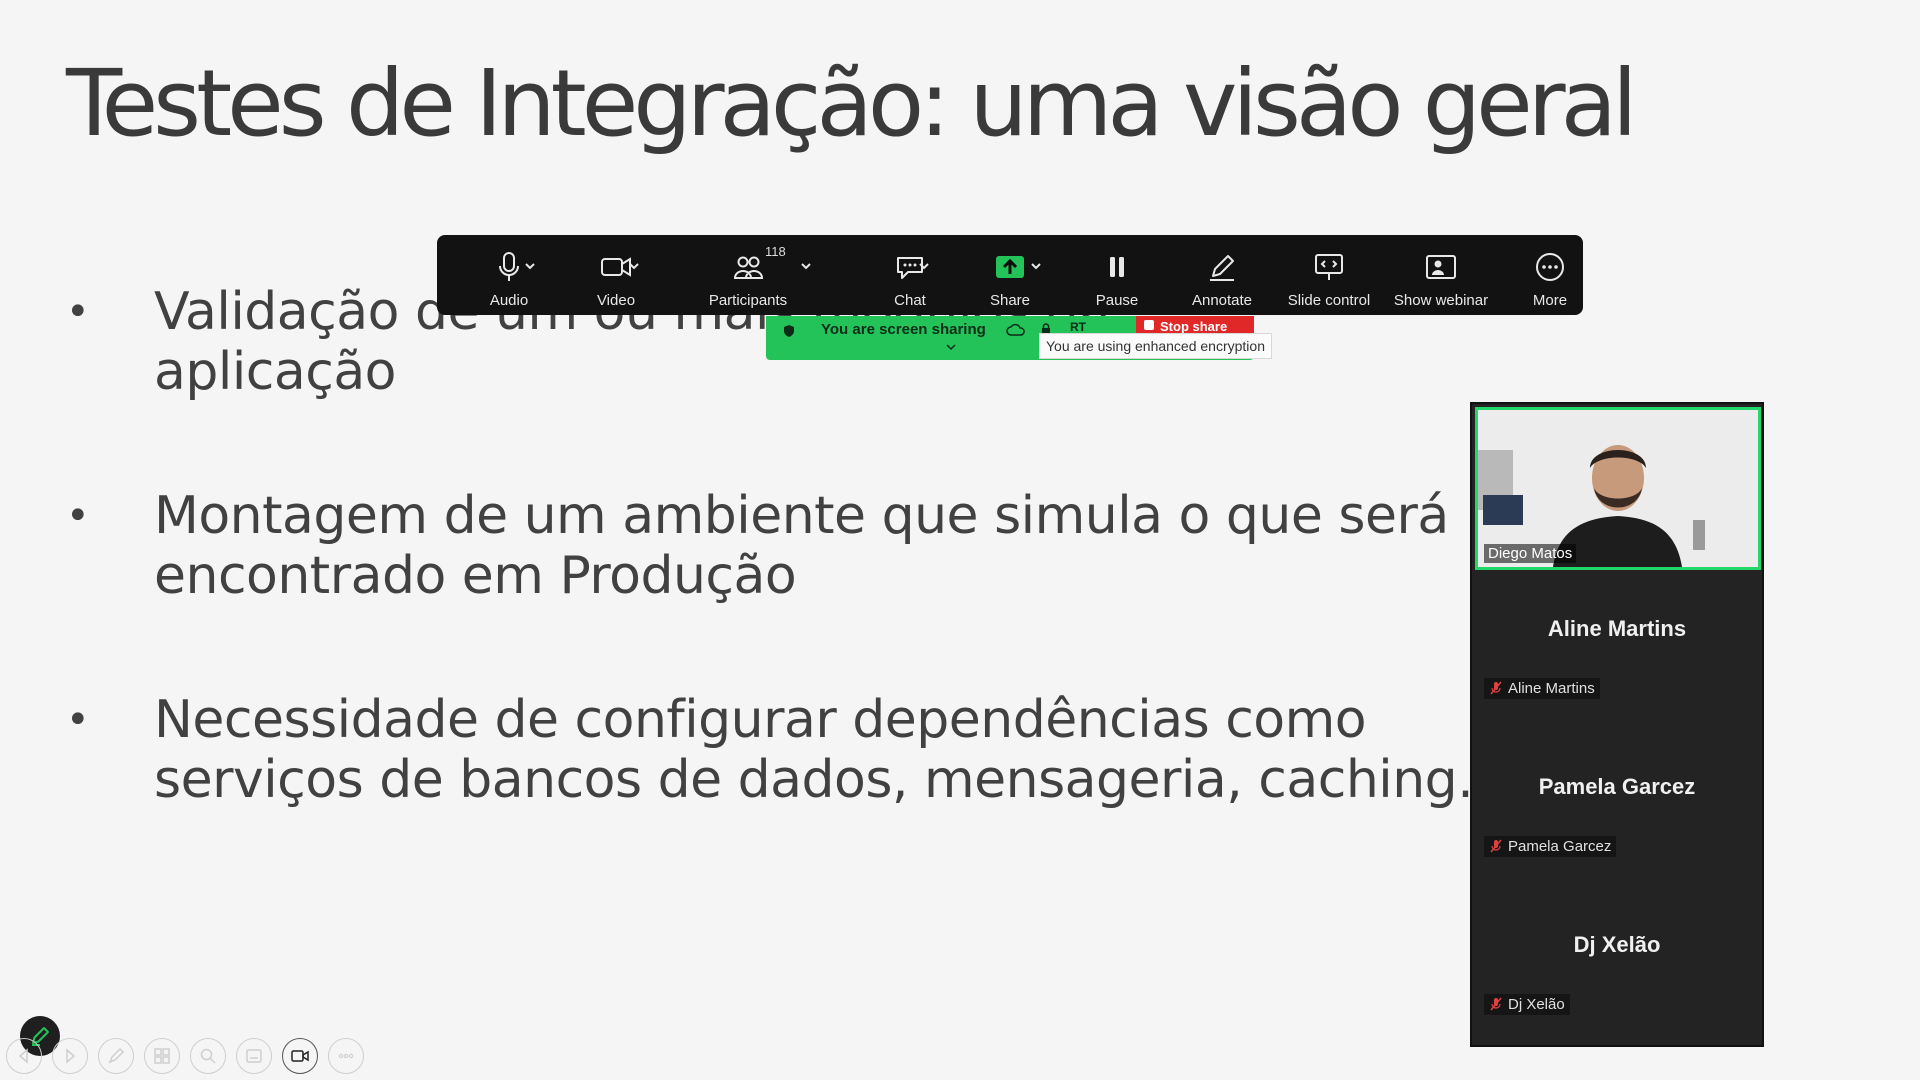  What do you see at coordinates (910, 275) in the screenshot?
I see `chat-button: Chat` at bounding box center [910, 275].